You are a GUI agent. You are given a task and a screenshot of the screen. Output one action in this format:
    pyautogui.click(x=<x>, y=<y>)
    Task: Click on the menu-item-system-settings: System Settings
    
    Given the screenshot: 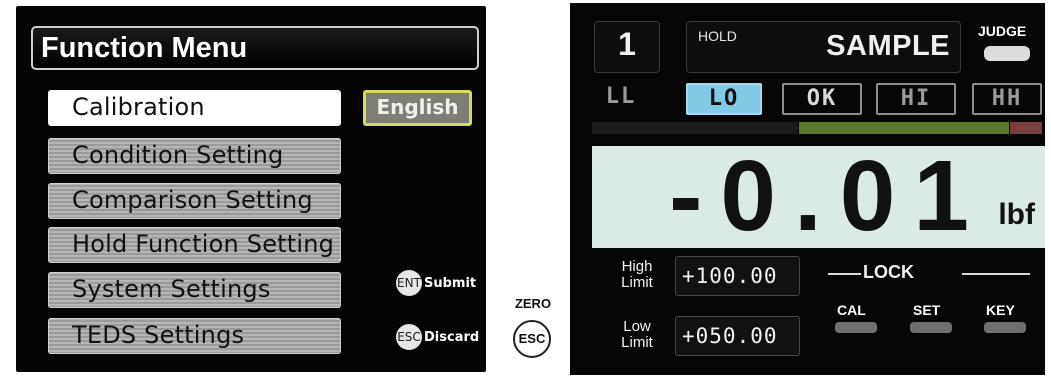 What is the action you would take?
    pyautogui.click(x=194, y=290)
    